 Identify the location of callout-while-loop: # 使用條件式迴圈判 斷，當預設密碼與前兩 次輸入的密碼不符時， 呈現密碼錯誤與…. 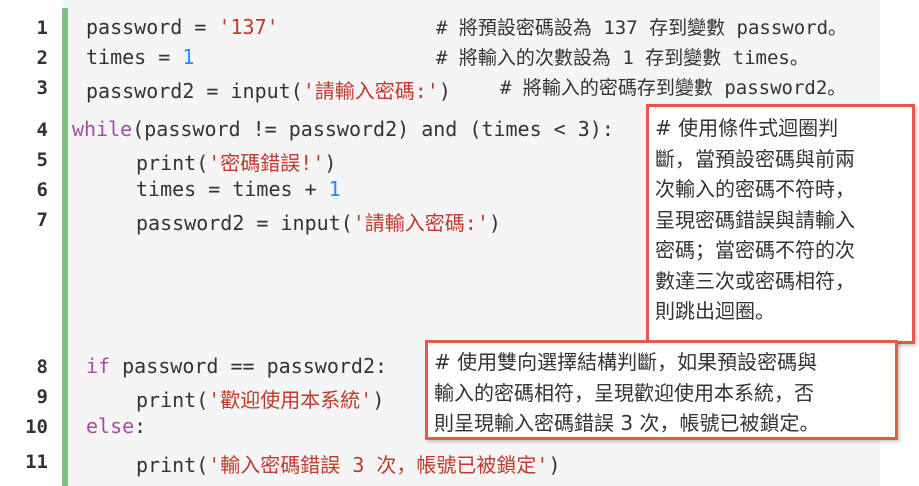
(780, 224).